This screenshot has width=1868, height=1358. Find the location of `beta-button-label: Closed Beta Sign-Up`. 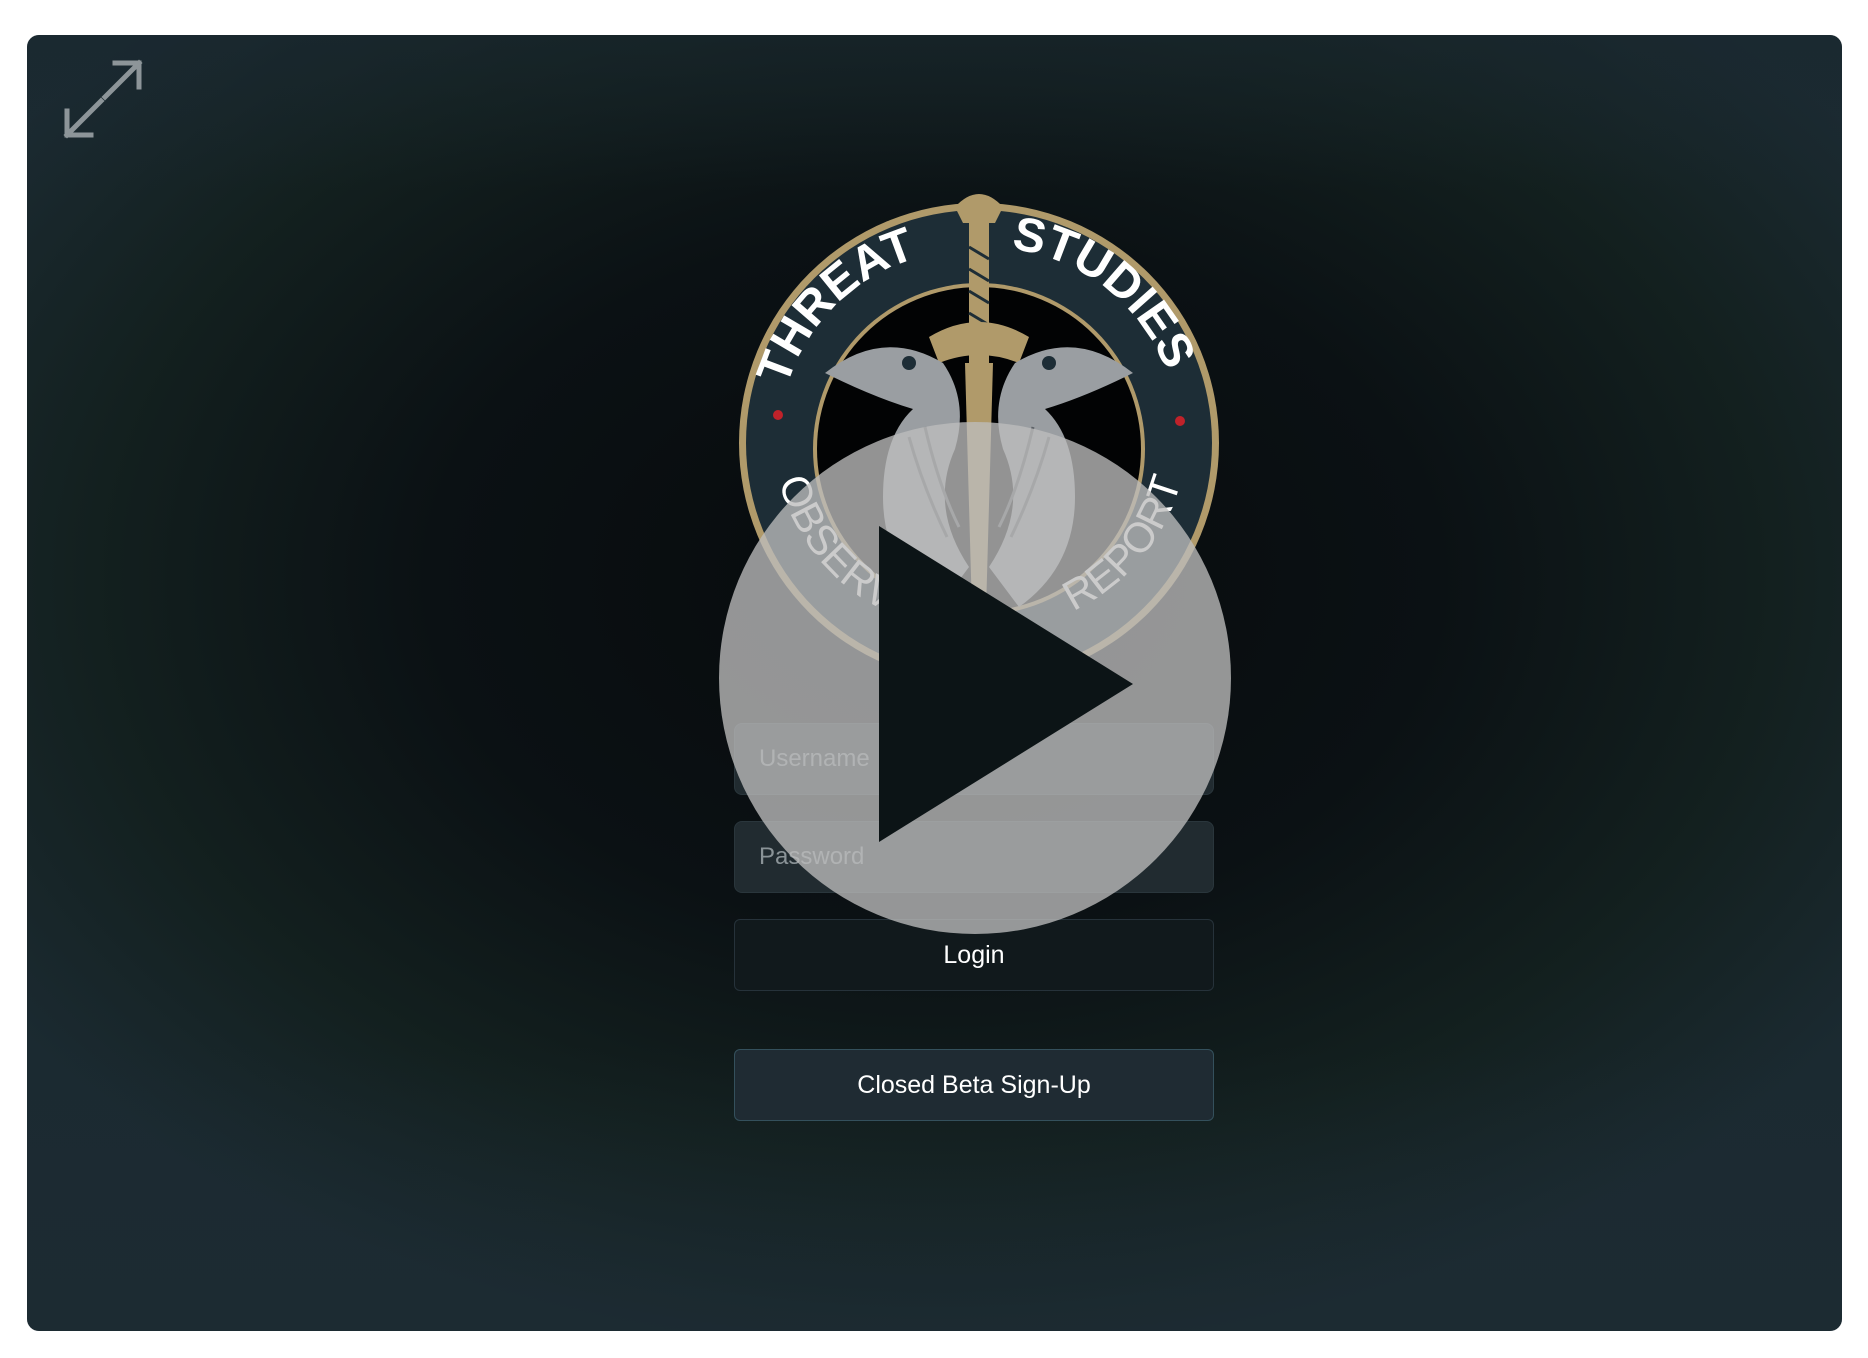

beta-button-label: Closed Beta Sign-Up is located at coordinates (974, 1084).